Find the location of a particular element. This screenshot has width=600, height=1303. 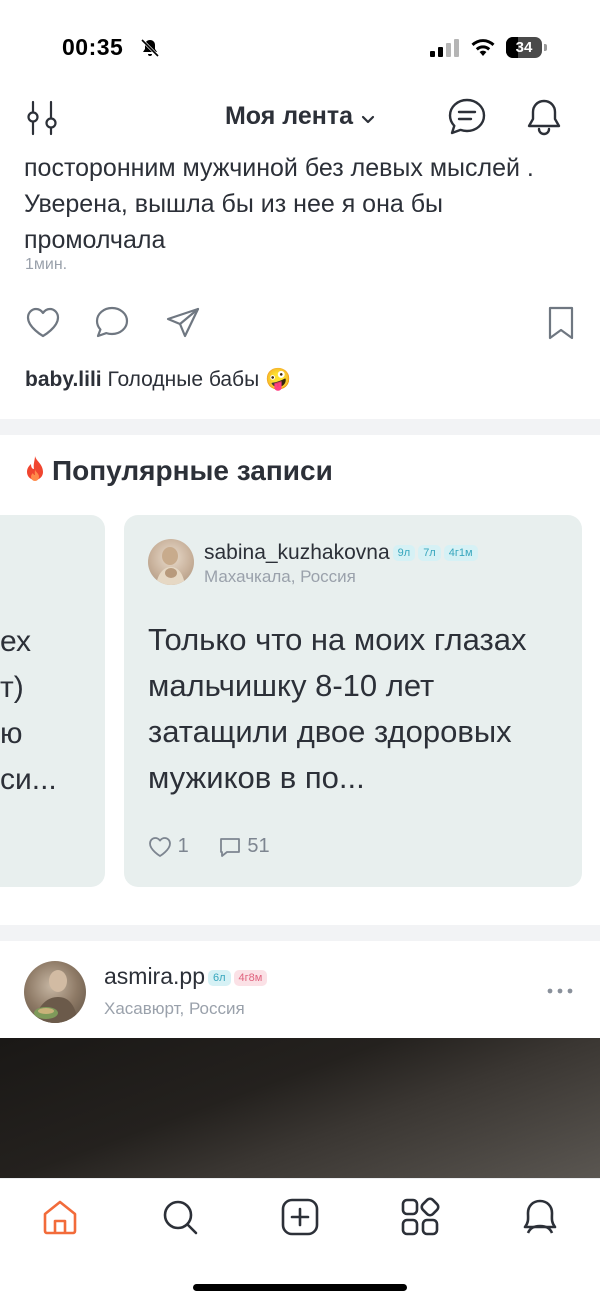

messages-icon is located at coordinates (467, 117).